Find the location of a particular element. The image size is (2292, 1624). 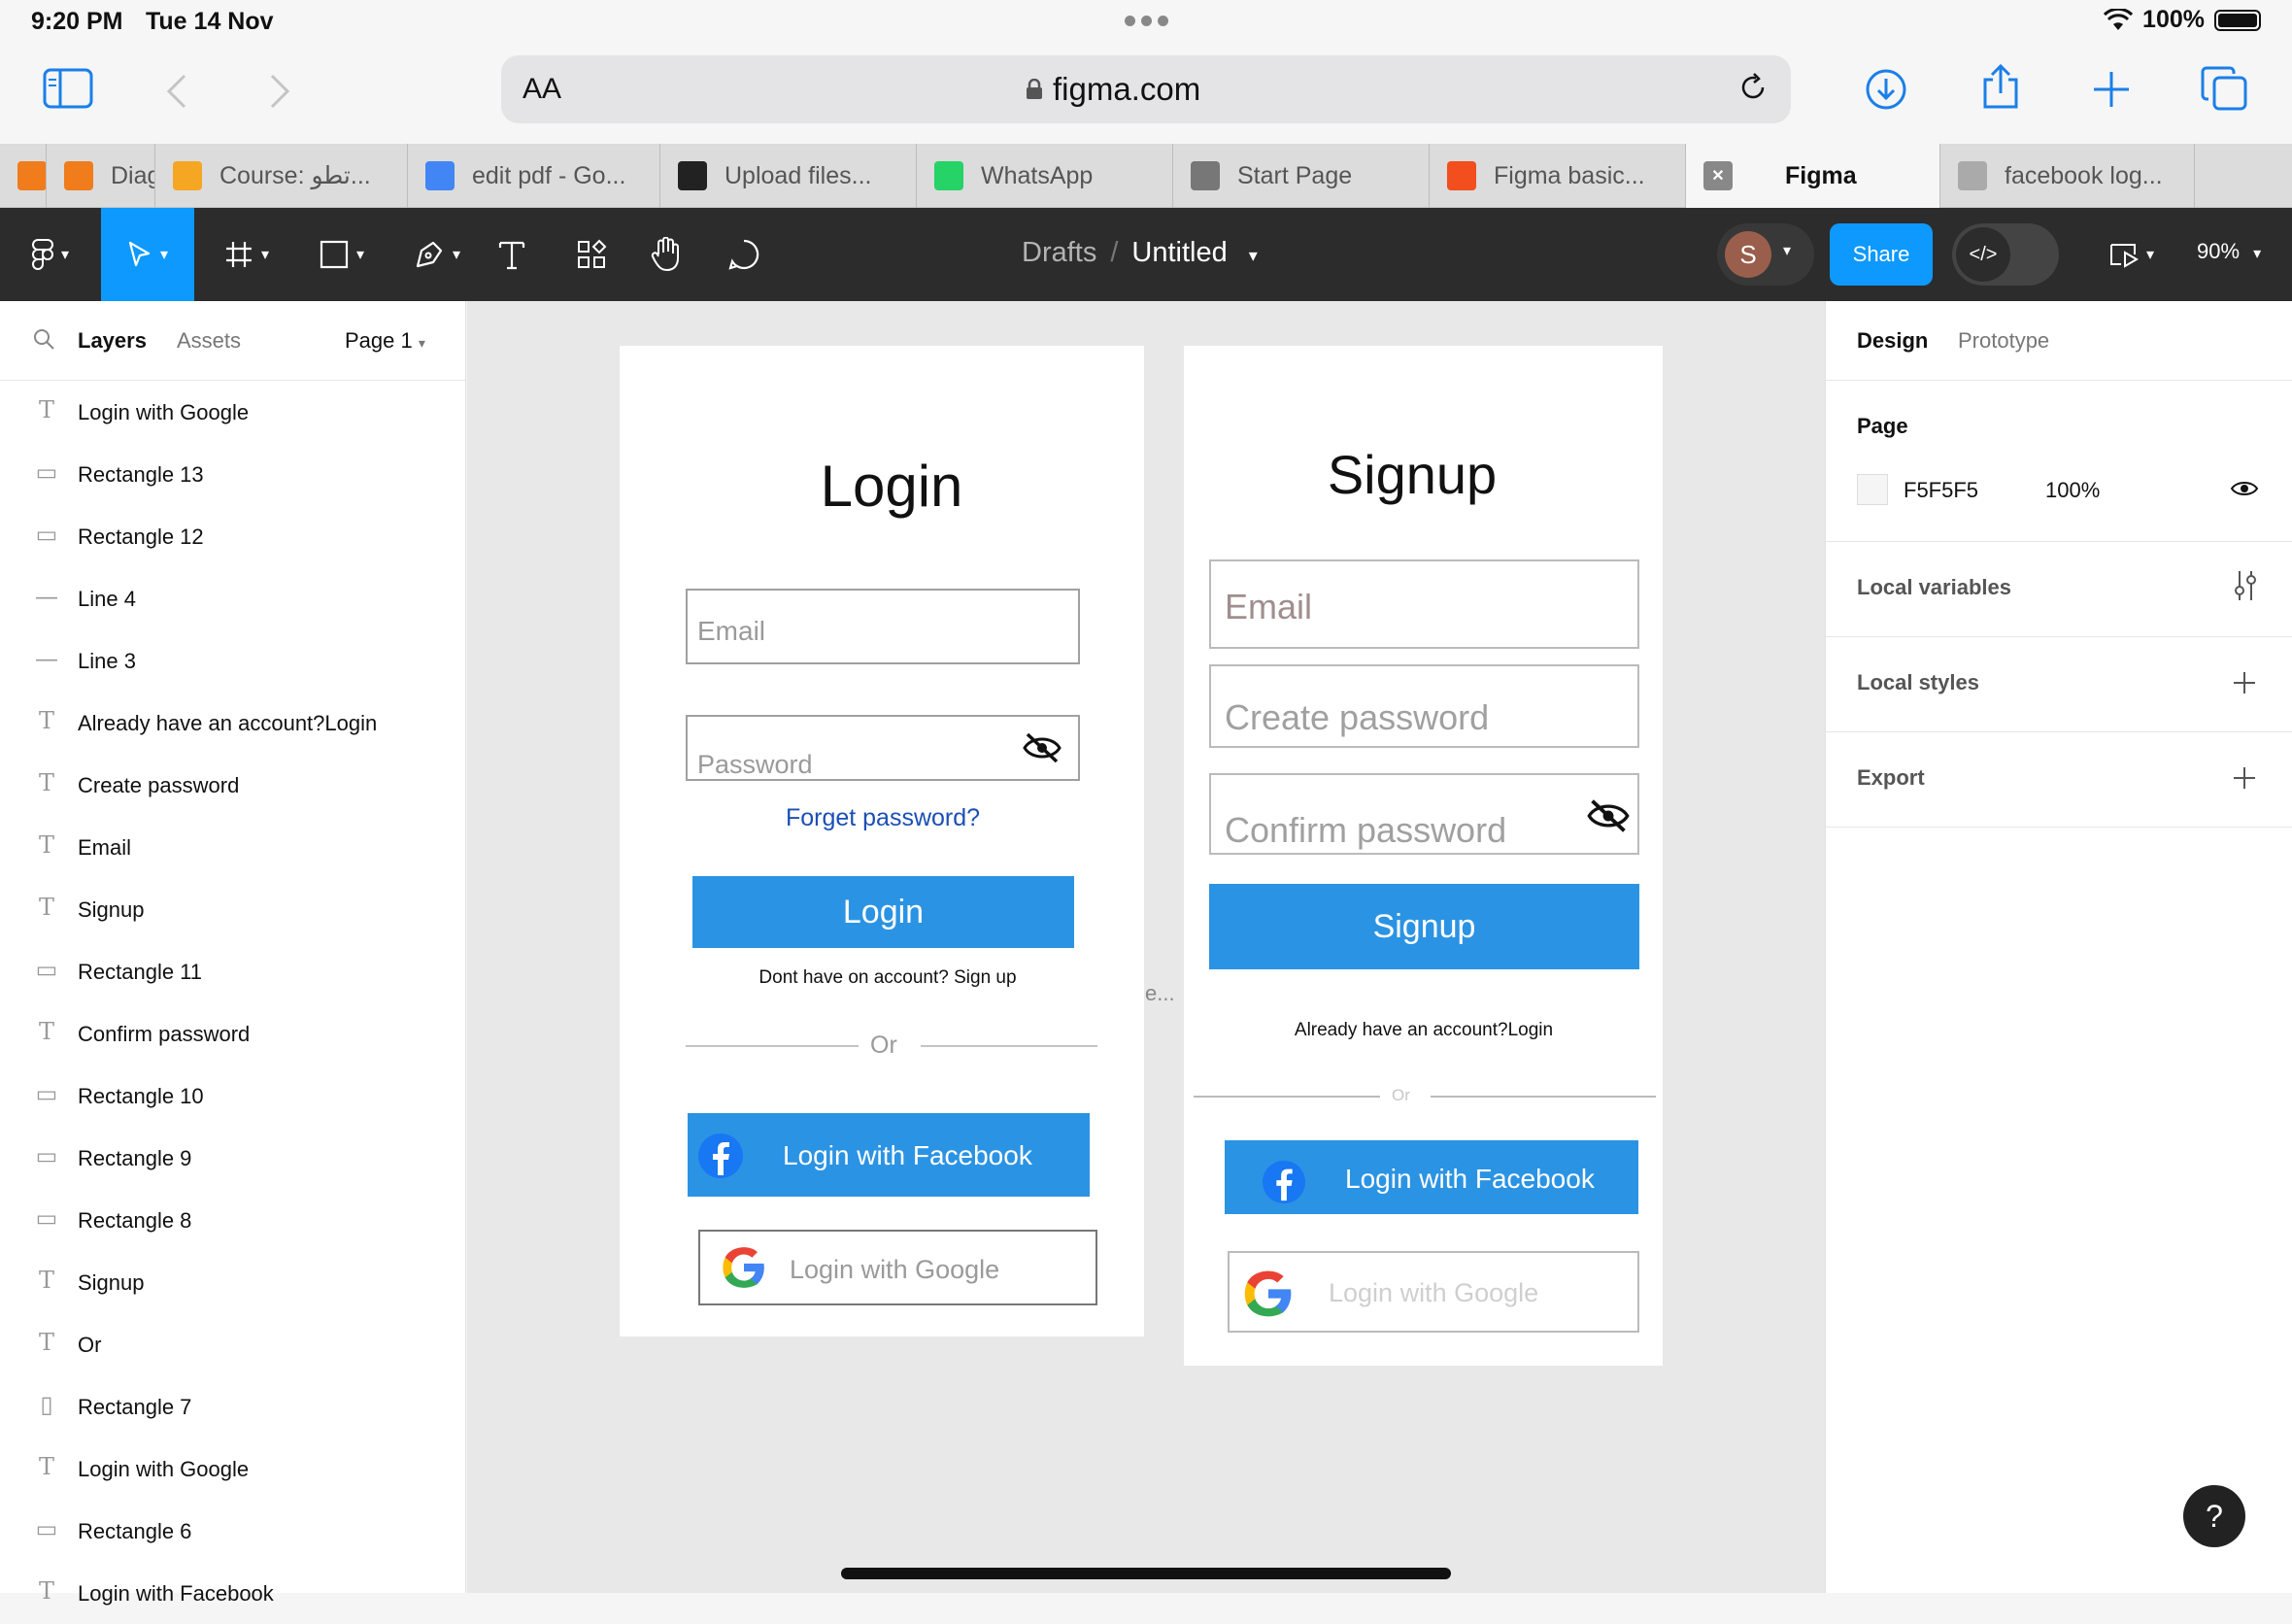

file-name: Untitled is located at coordinates (1179, 252).